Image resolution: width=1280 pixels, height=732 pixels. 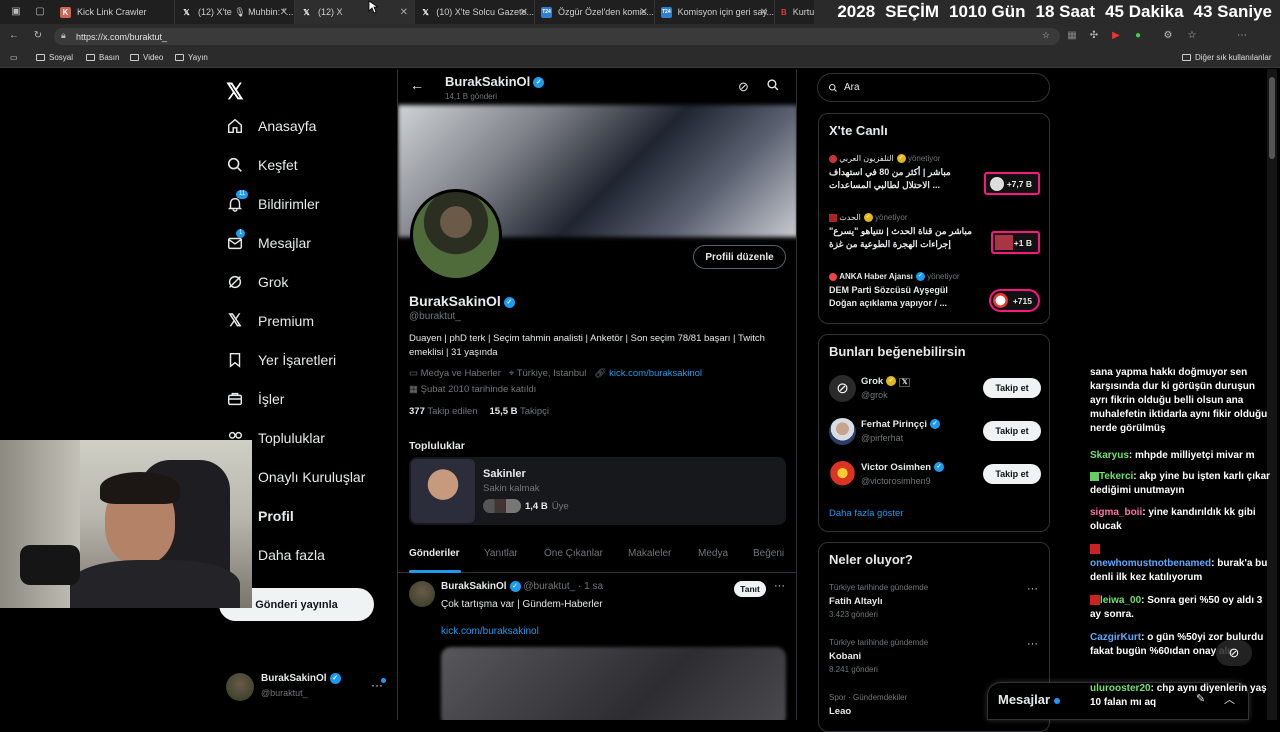 What do you see at coordinates (284, 693) in the screenshot?
I see `account-handle: @buraktut_` at bounding box center [284, 693].